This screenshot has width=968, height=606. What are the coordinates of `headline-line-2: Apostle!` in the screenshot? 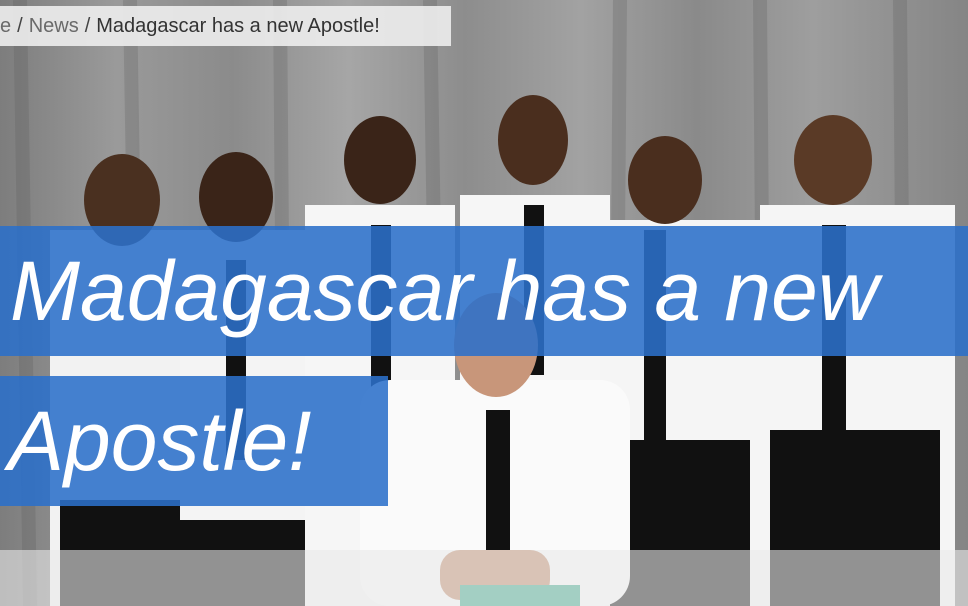 It's located at (194, 441).